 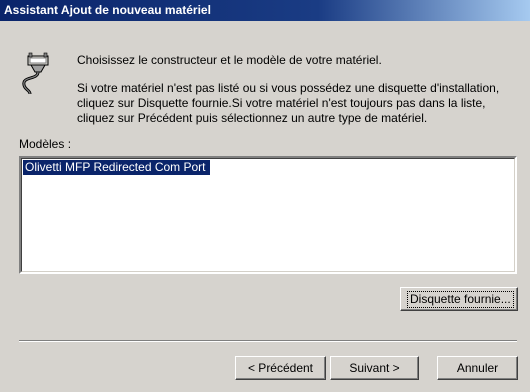 What do you see at coordinates (38, 74) in the screenshot?
I see `serial-port-cable-icon` at bounding box center [38, 74].